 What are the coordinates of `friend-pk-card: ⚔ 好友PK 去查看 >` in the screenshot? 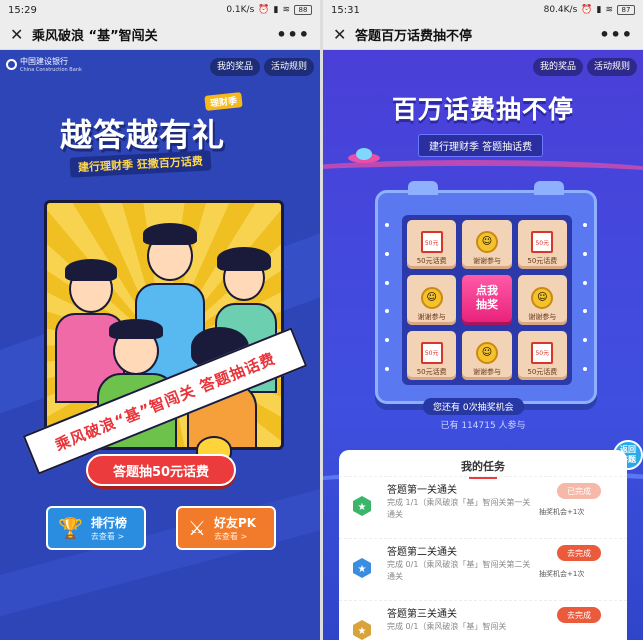 It's located at (226, 528).